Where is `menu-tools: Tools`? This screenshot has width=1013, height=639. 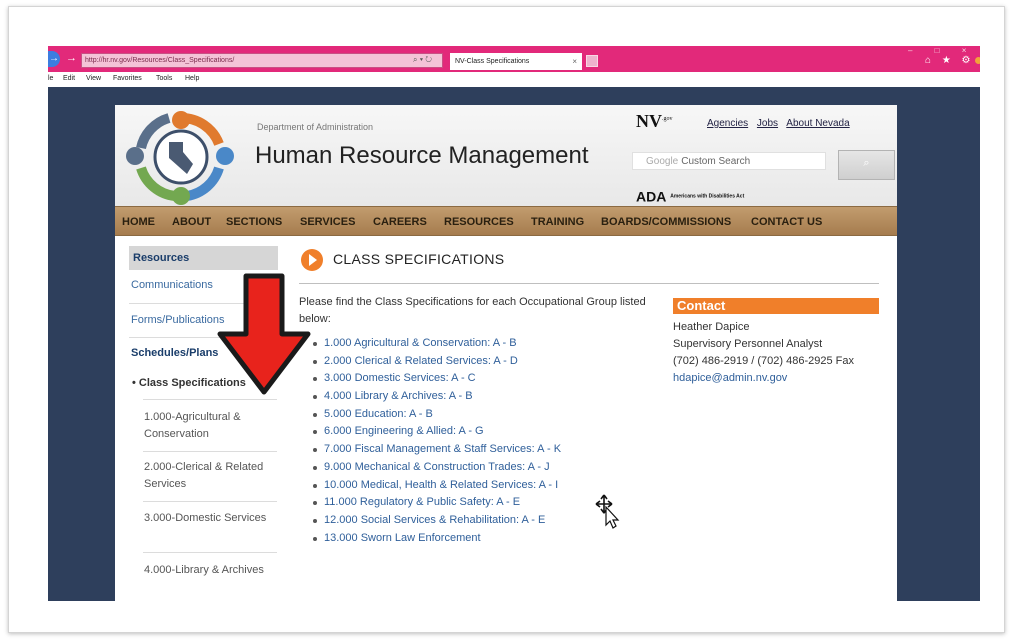
menu-tools: Tools is located at coordinates (164, 78).